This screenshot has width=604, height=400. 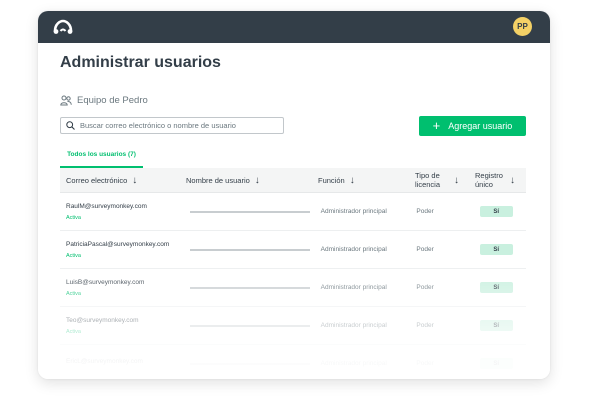 What do you see at coordinates (140, 62) in the screenshot?
I see `page-title: Administrar usuarios` at bounding box center [140, 62].